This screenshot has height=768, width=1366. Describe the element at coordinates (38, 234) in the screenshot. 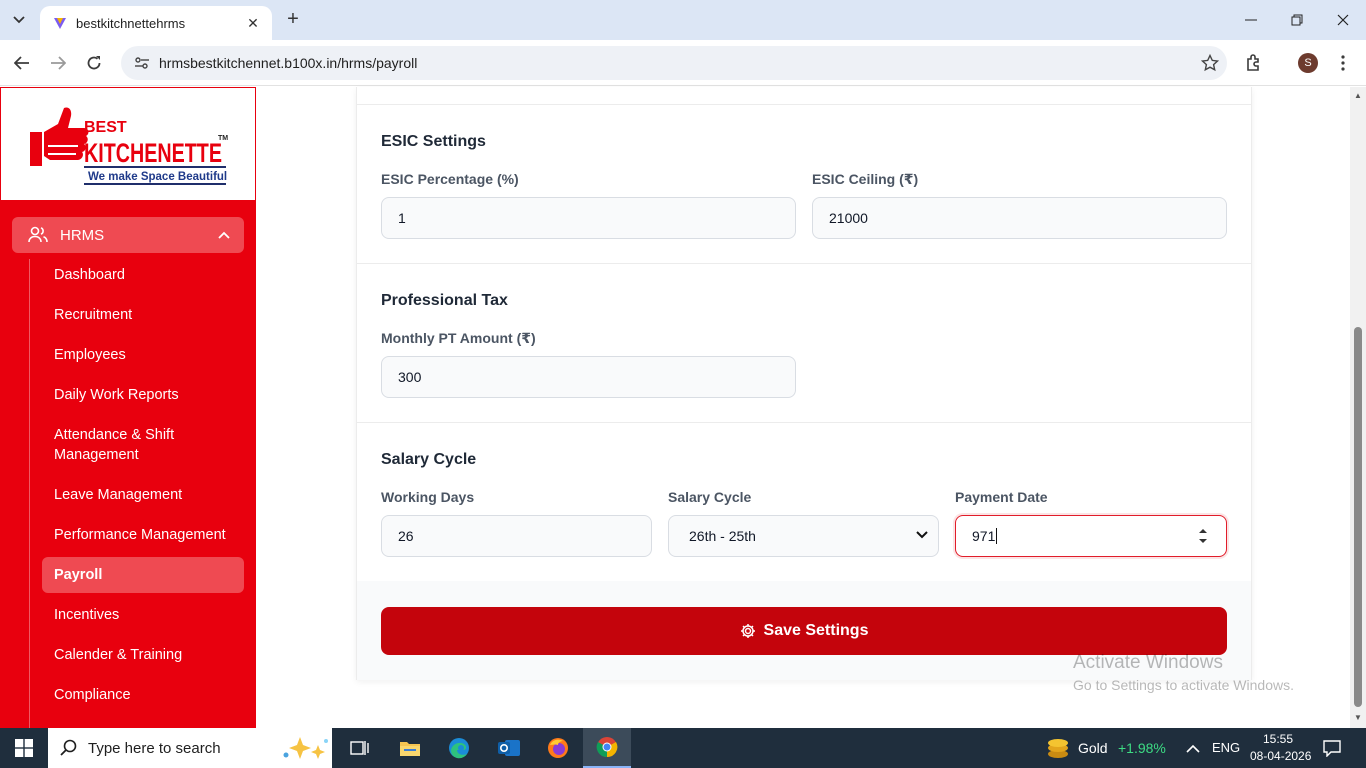

I see `users-icon` at that location.